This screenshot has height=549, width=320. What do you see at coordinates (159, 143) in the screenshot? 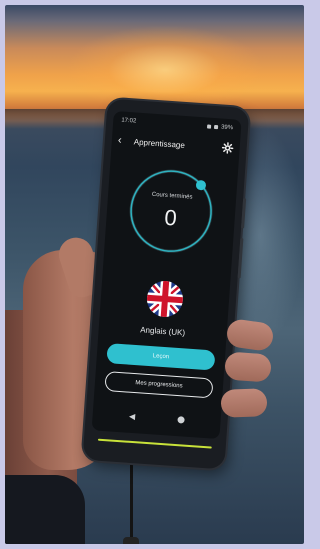
I see `page-title: Apprentissage` at bounding box center [159, 143].